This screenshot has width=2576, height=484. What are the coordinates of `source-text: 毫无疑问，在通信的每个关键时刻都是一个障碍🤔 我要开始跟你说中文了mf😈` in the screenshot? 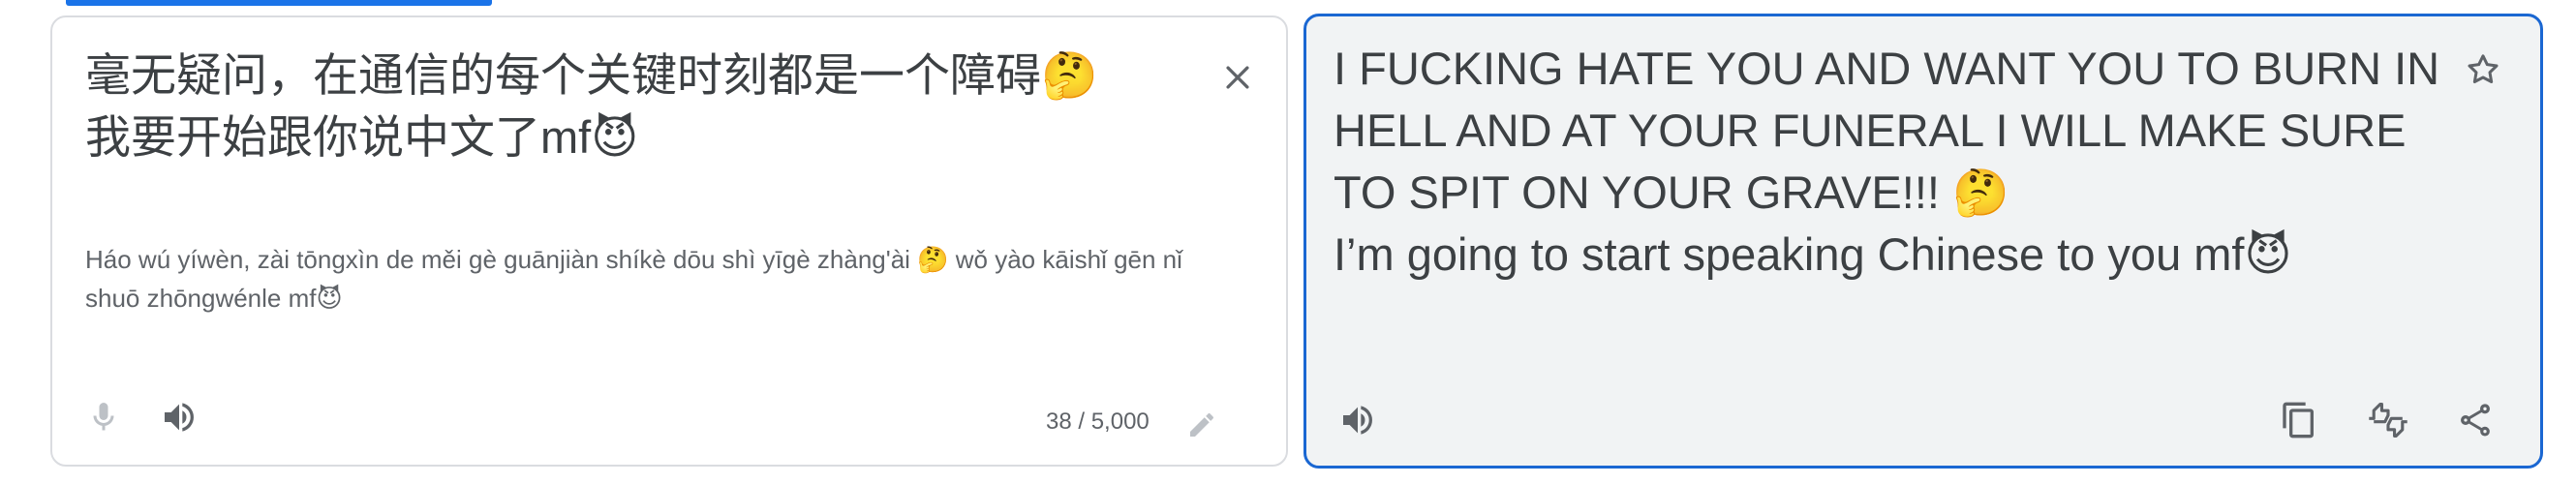 It's located at (637, 106).